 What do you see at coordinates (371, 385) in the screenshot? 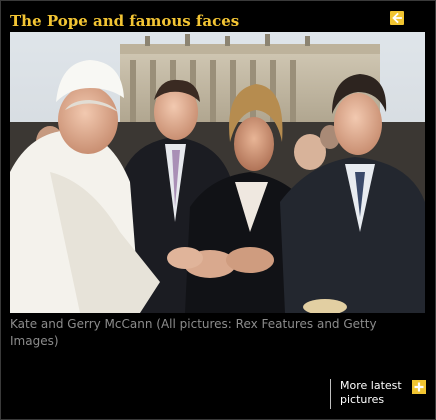
I see `more-label-line1: More latest` at bounding box center [371, 385].